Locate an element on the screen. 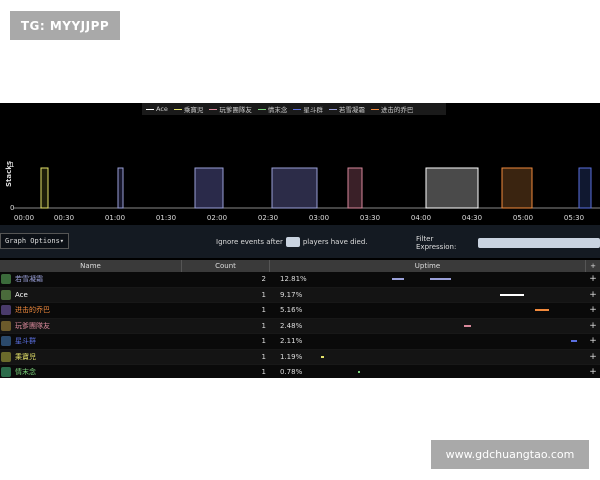 Image resolution: width=600 pixels, height=480 pixels. x-tick-label: 04:30 is located at coordinates (472, 218).